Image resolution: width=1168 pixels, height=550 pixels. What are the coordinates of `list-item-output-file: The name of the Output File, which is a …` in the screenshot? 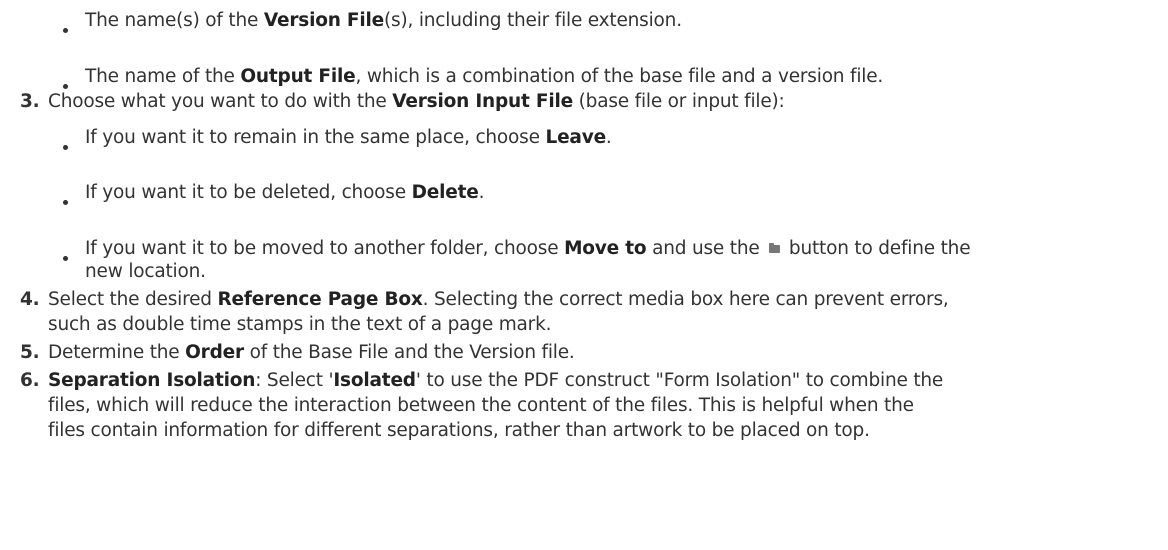 It's located at (484, 76).